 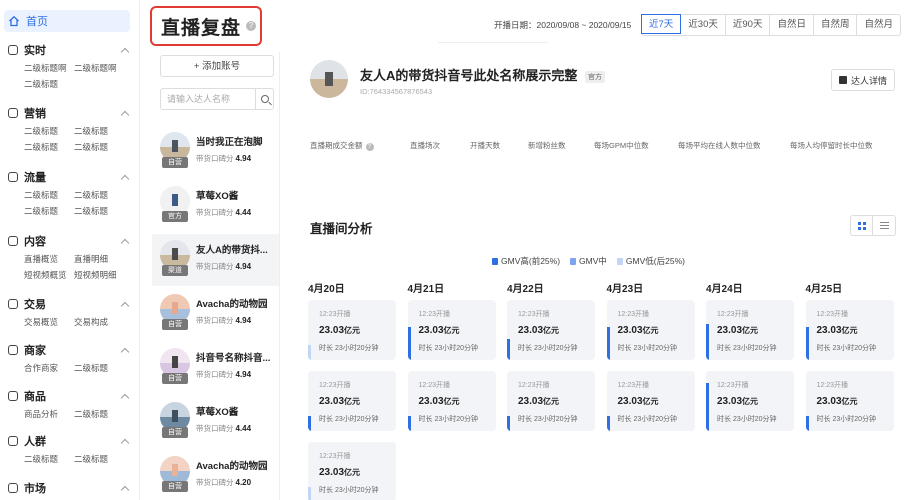 I want to click on range-tab-0: 近7天, so click(x=661, y=24).